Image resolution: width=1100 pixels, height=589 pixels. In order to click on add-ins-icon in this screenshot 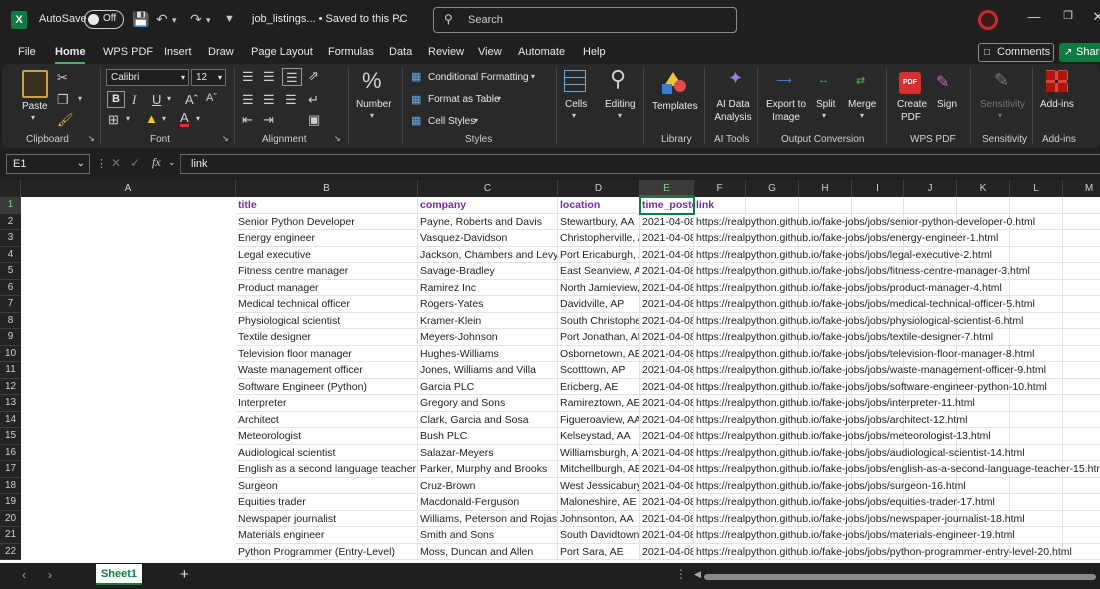, I will do `click(1057, 81)`.